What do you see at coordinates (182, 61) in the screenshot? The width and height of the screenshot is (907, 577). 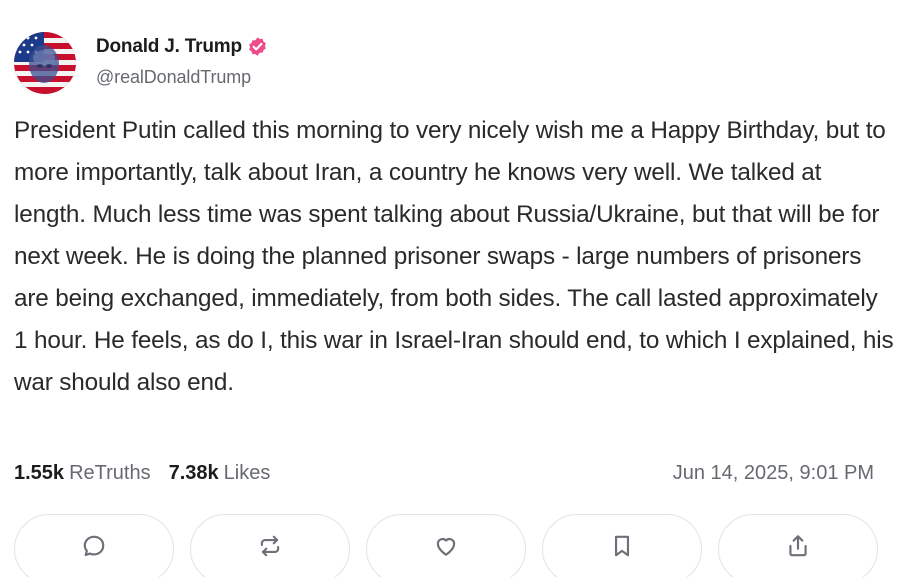 I see `author-names: Donald J. Trump @realDonaldTrump` at bounding box center [182, 61].